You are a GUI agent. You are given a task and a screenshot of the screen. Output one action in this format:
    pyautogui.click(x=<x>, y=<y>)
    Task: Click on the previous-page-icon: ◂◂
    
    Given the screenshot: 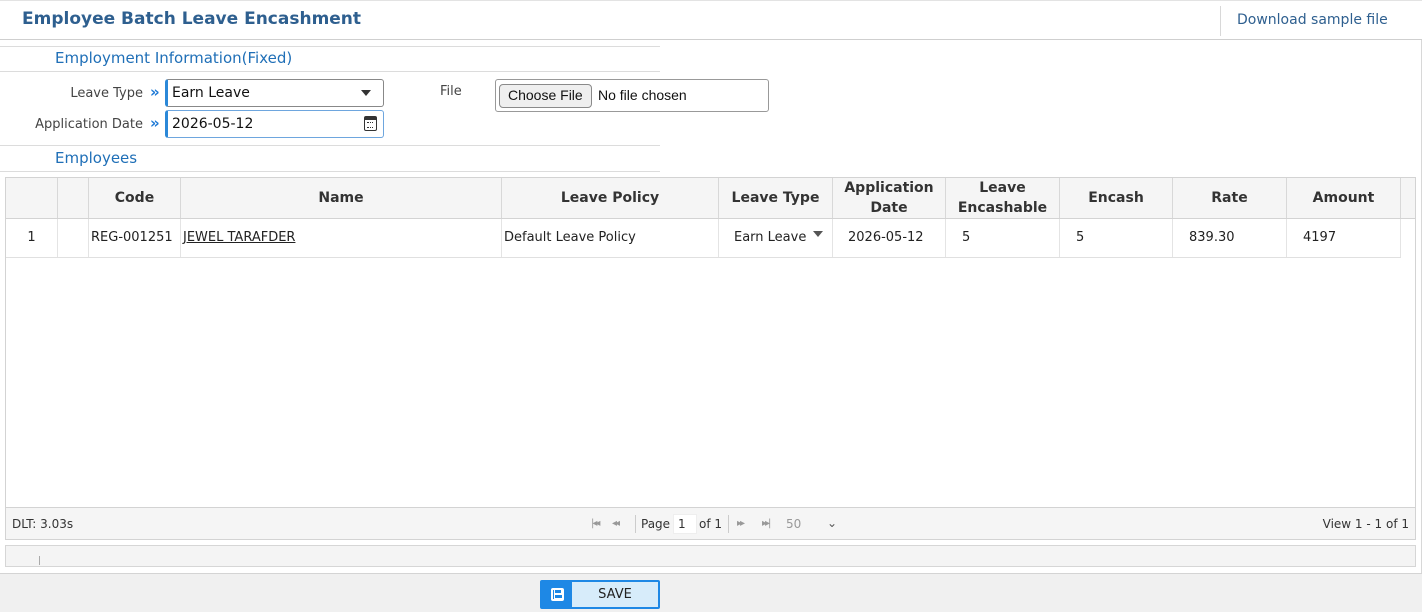 What is the action you would take?
    pyautogui.click(x=616, y=523)
    